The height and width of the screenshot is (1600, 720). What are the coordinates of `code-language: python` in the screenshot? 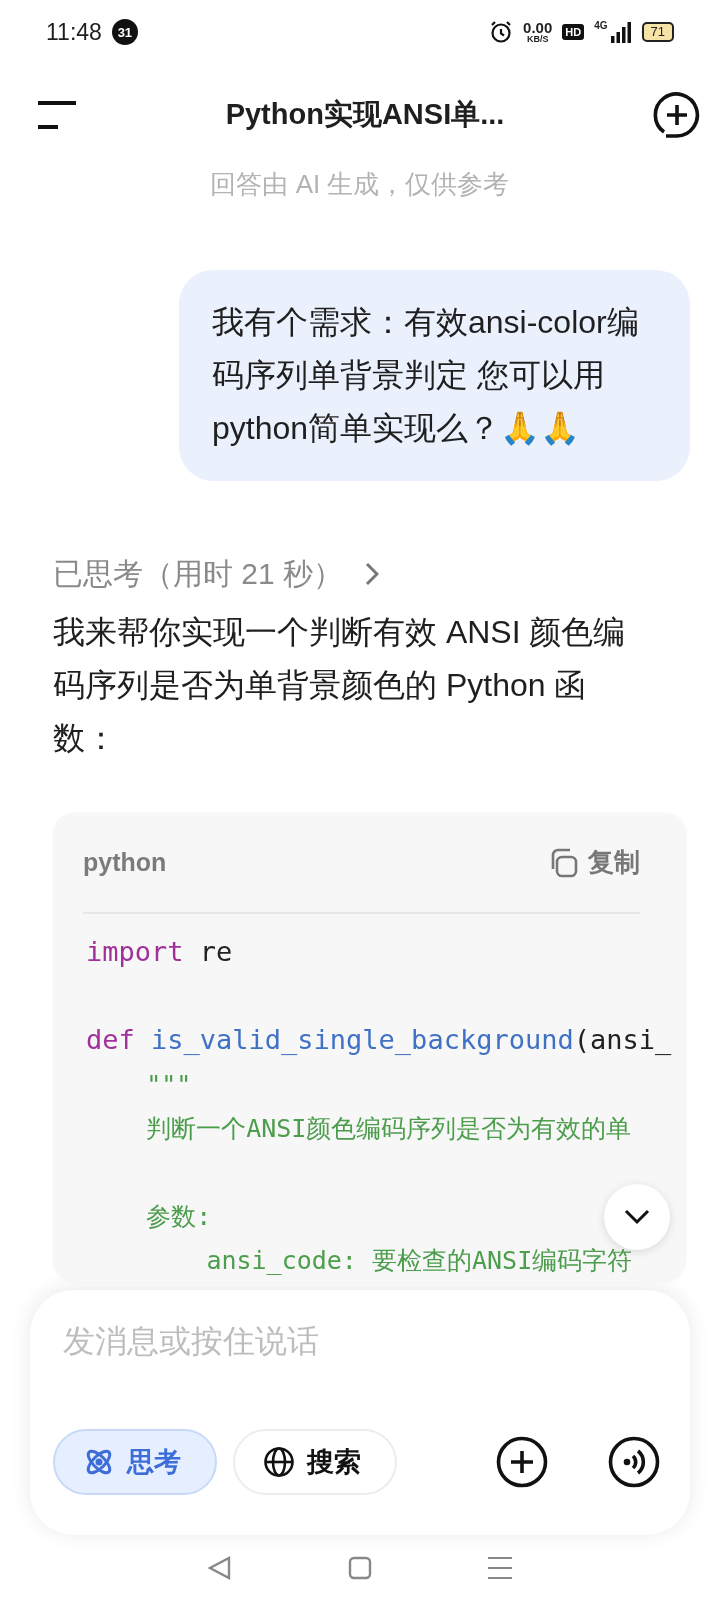 It's located at (125, 862).